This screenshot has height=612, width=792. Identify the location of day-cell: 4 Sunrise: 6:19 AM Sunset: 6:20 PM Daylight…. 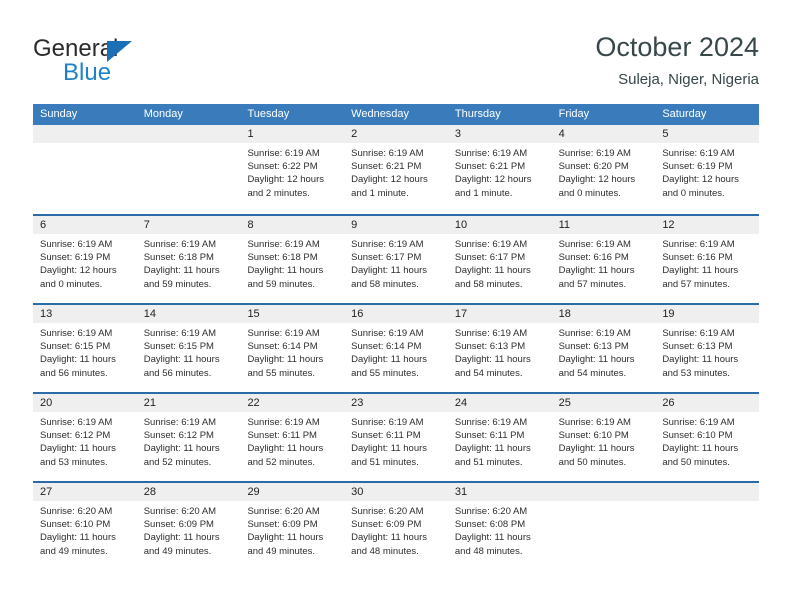
(603, 169).